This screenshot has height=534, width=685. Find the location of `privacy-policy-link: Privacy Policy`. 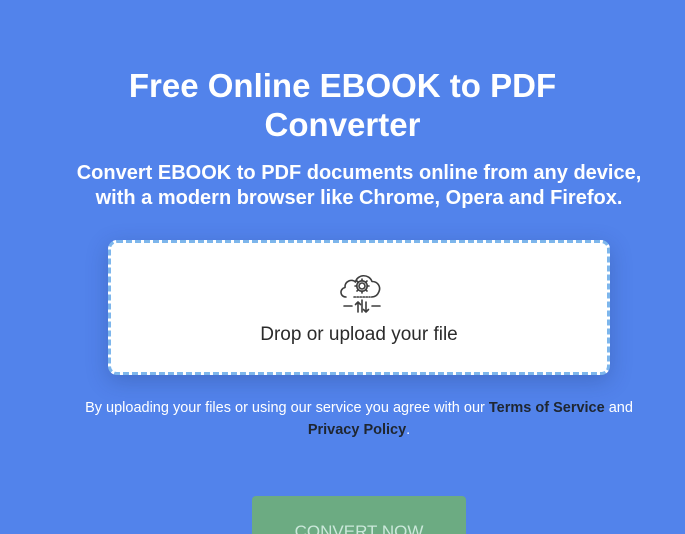

privacy-policy-link: Privacy Policy is located at coordinates (357, 430).